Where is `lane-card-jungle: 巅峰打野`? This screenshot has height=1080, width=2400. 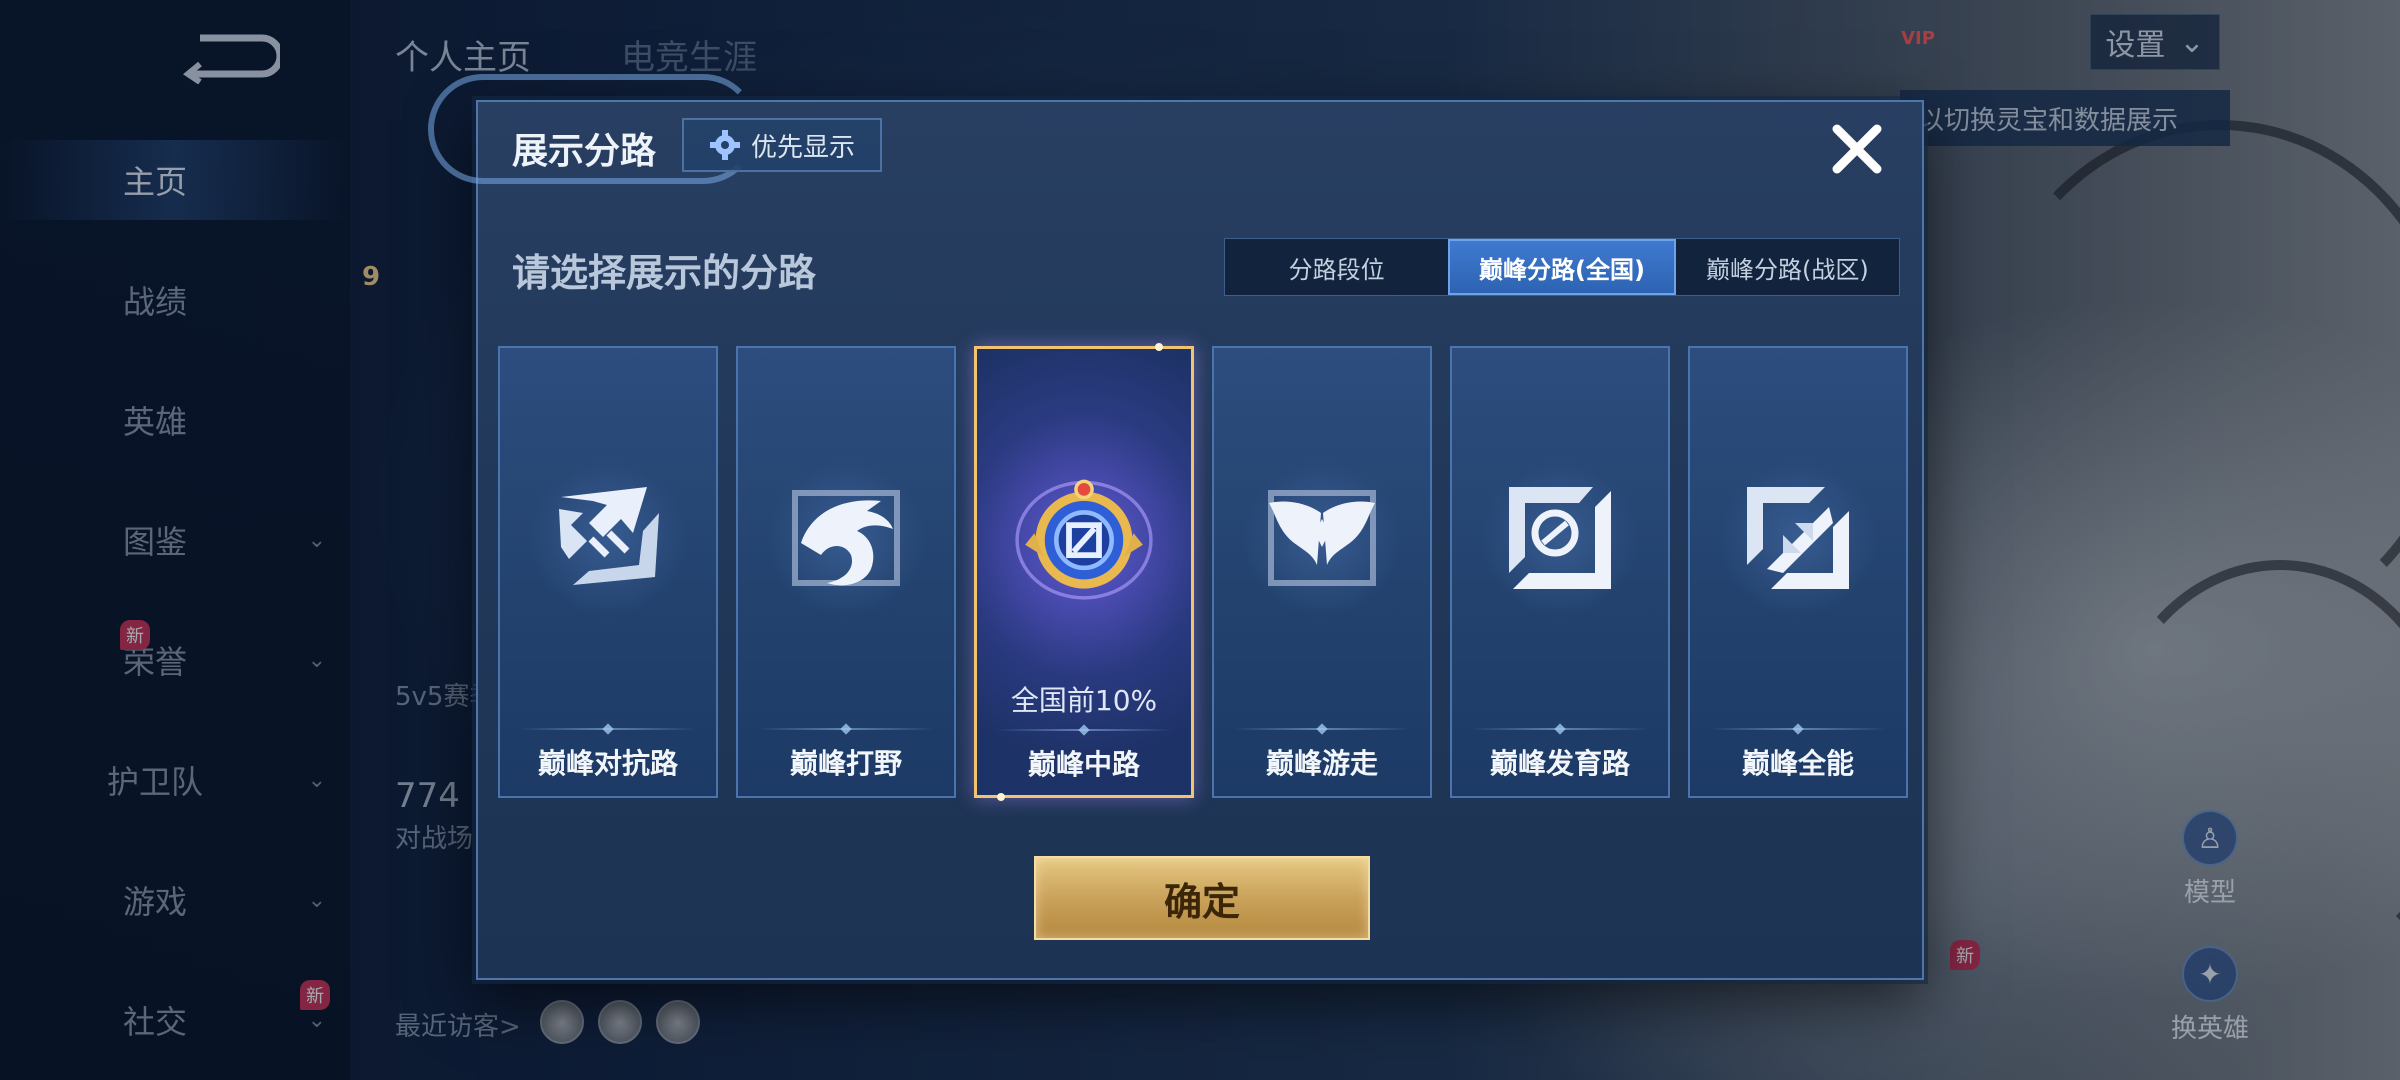
lane-card-jungle: 巅峰打野 is located at coordinates (846, 572).